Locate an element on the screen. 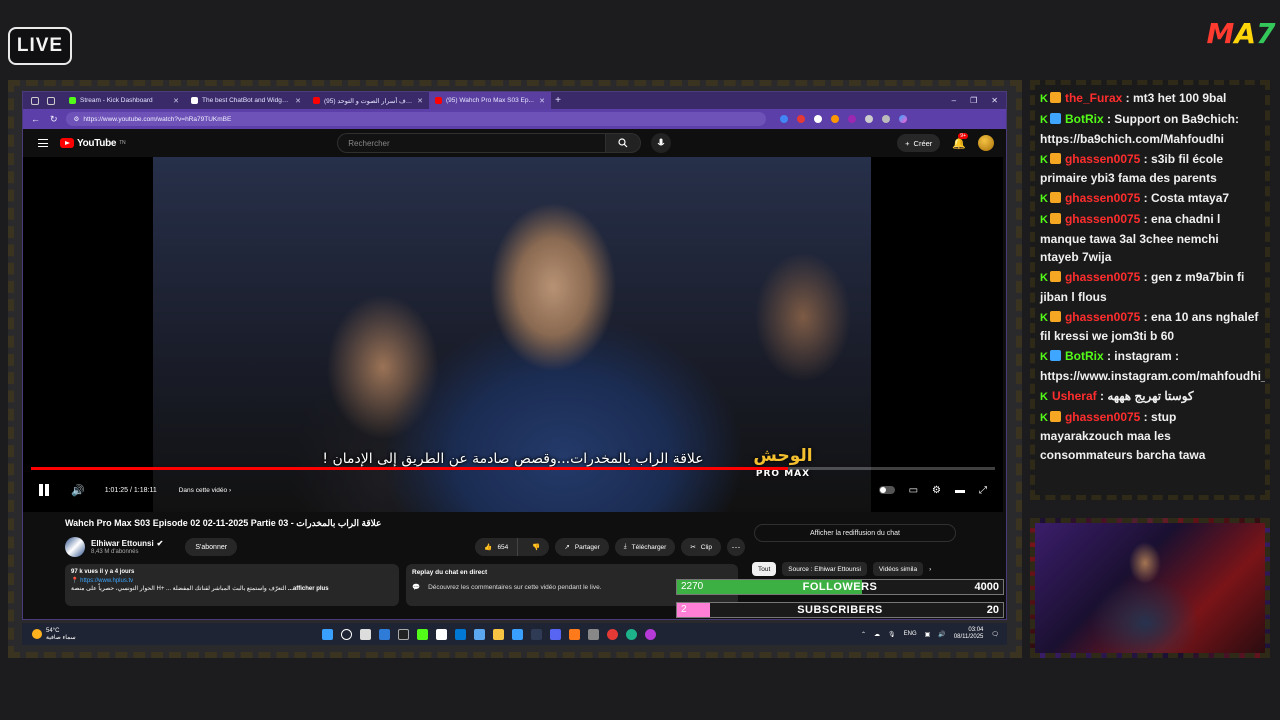  show-more-button: ...afficher plus is located at coordinates (308, 589).